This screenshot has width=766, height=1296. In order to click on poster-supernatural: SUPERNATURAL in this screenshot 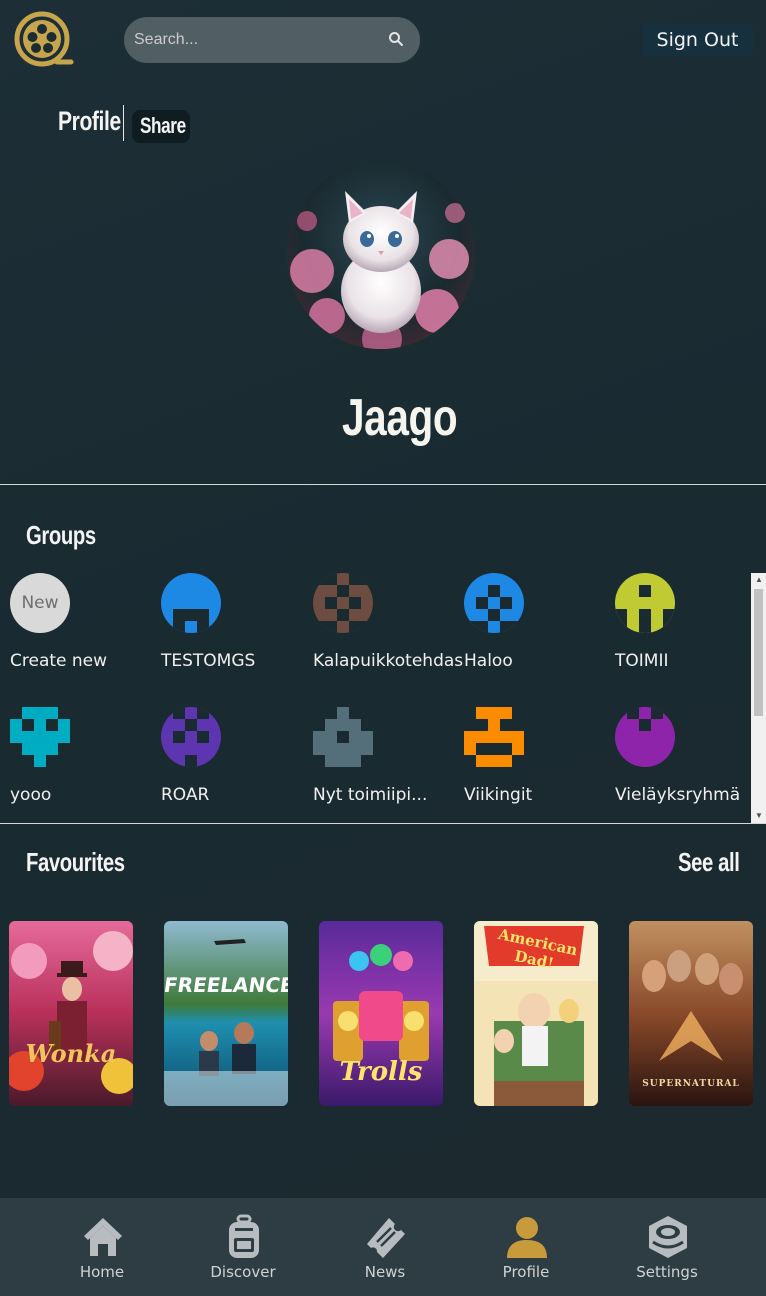, I will do `click(691, 1013)`.